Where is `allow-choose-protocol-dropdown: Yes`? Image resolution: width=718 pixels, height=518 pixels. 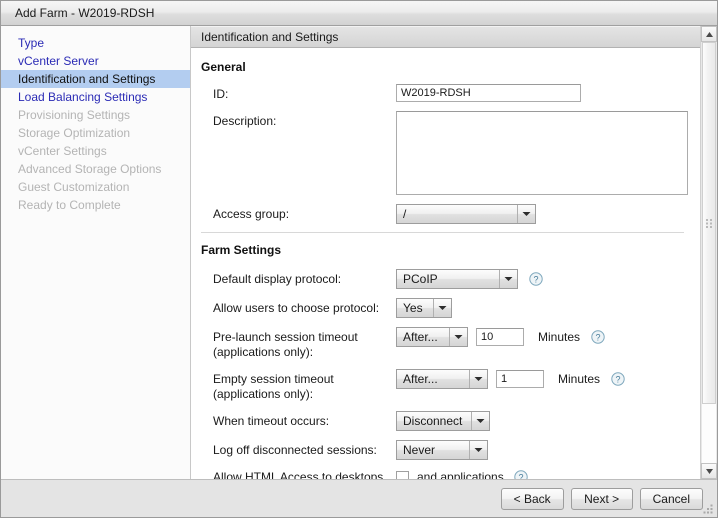
allow-choose-protocol-dropdown: Yes is located at coordinates (424, 308).